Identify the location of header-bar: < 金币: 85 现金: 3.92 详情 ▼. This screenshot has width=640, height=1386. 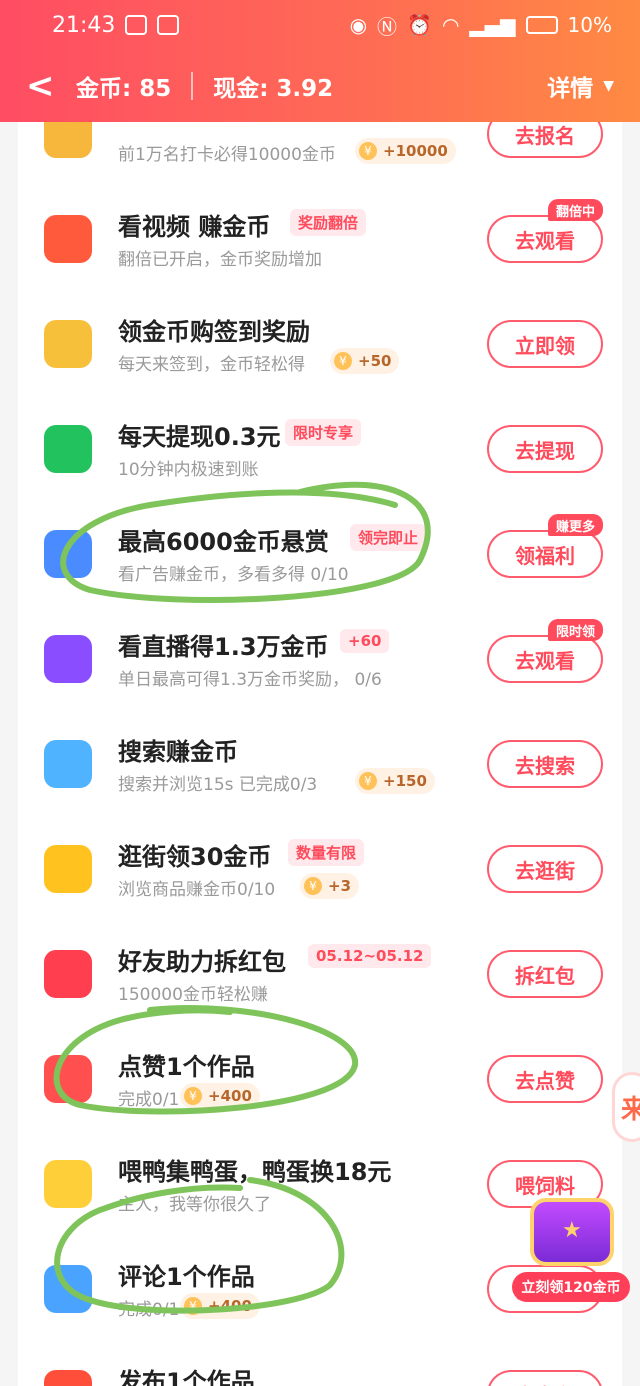
(320, 86).